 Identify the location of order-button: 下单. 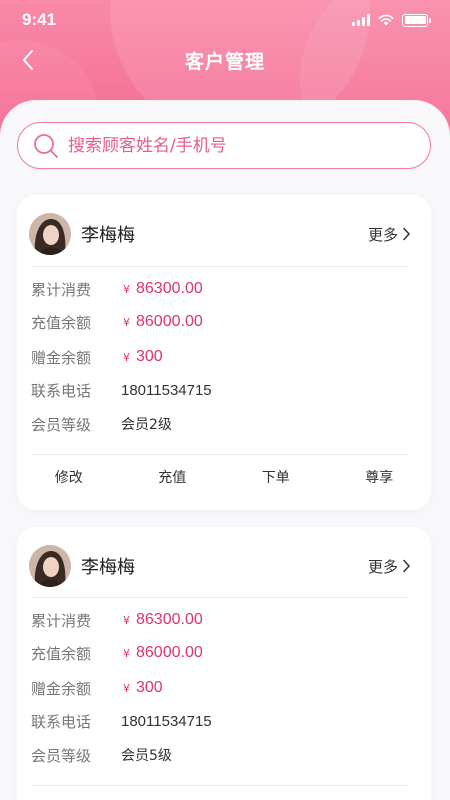
(276, 478).